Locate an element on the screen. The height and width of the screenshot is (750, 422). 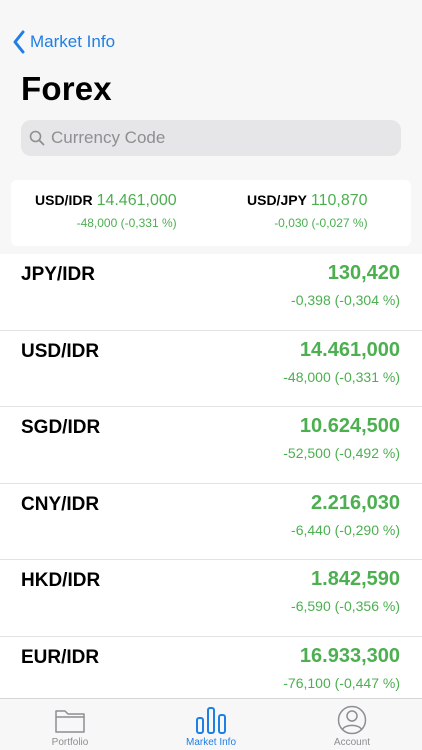
list-item: JPY/IDR 130,420 -0,398 (-0,304 %) is located at coordinates (211, 292).